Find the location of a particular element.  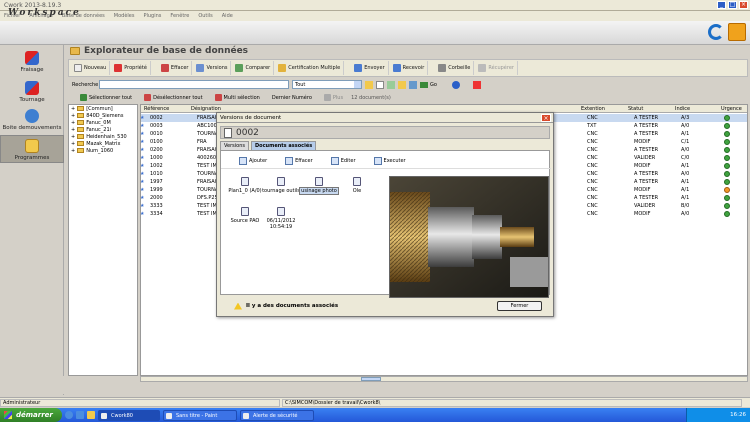

multi-select-button: Multi sélection is located at coordinates (237, 97).